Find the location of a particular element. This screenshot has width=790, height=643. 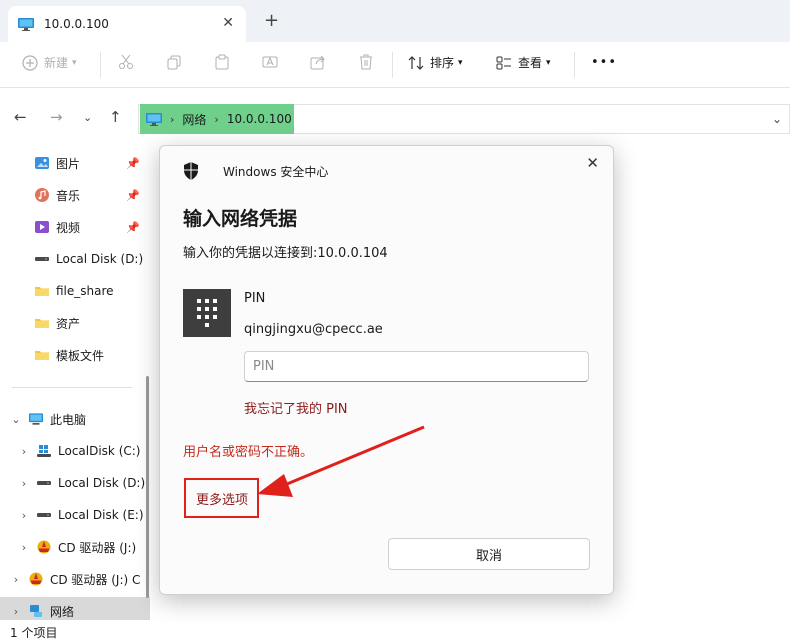

sidebar-item-assets: 资产 is located at coordinates (75, 323).